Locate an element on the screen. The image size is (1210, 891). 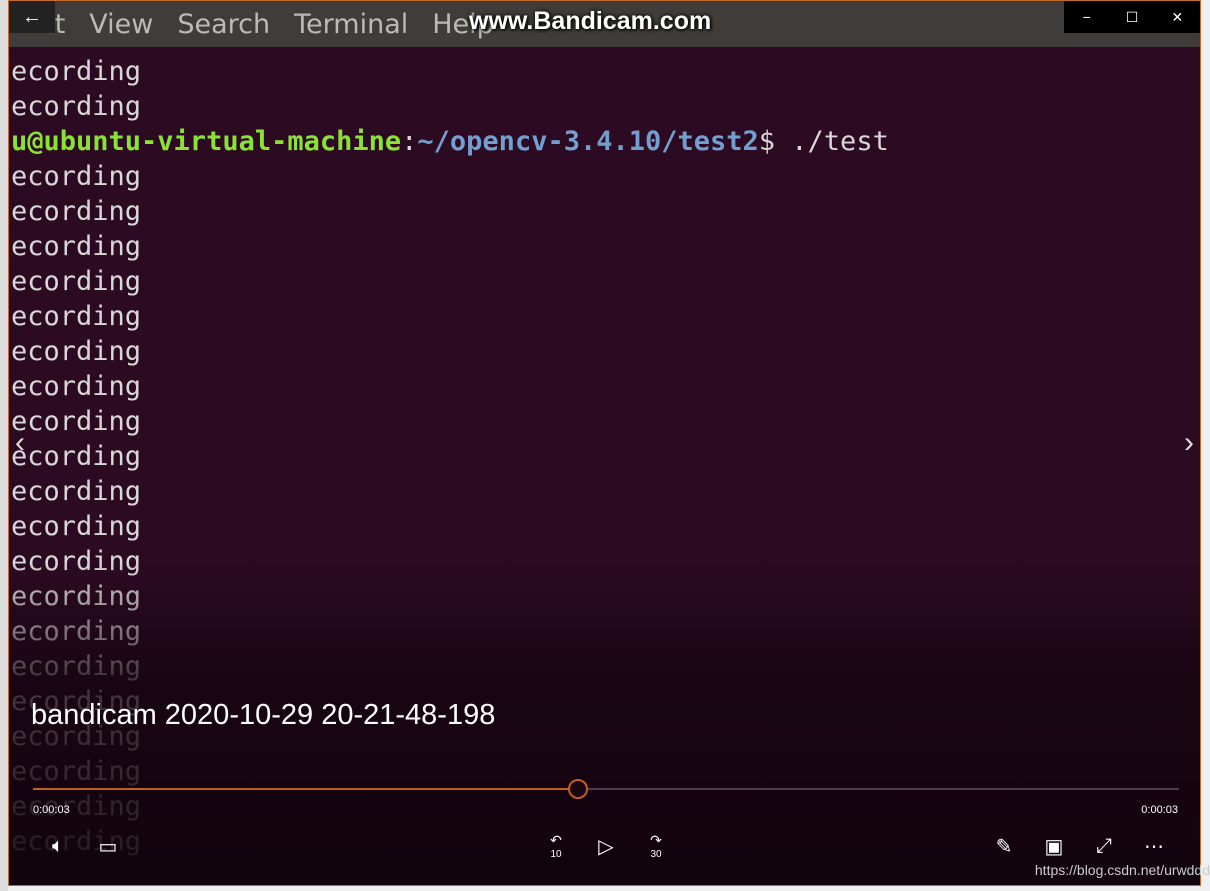
menu-terminal: Terminal is located at coordinates (351, 24).